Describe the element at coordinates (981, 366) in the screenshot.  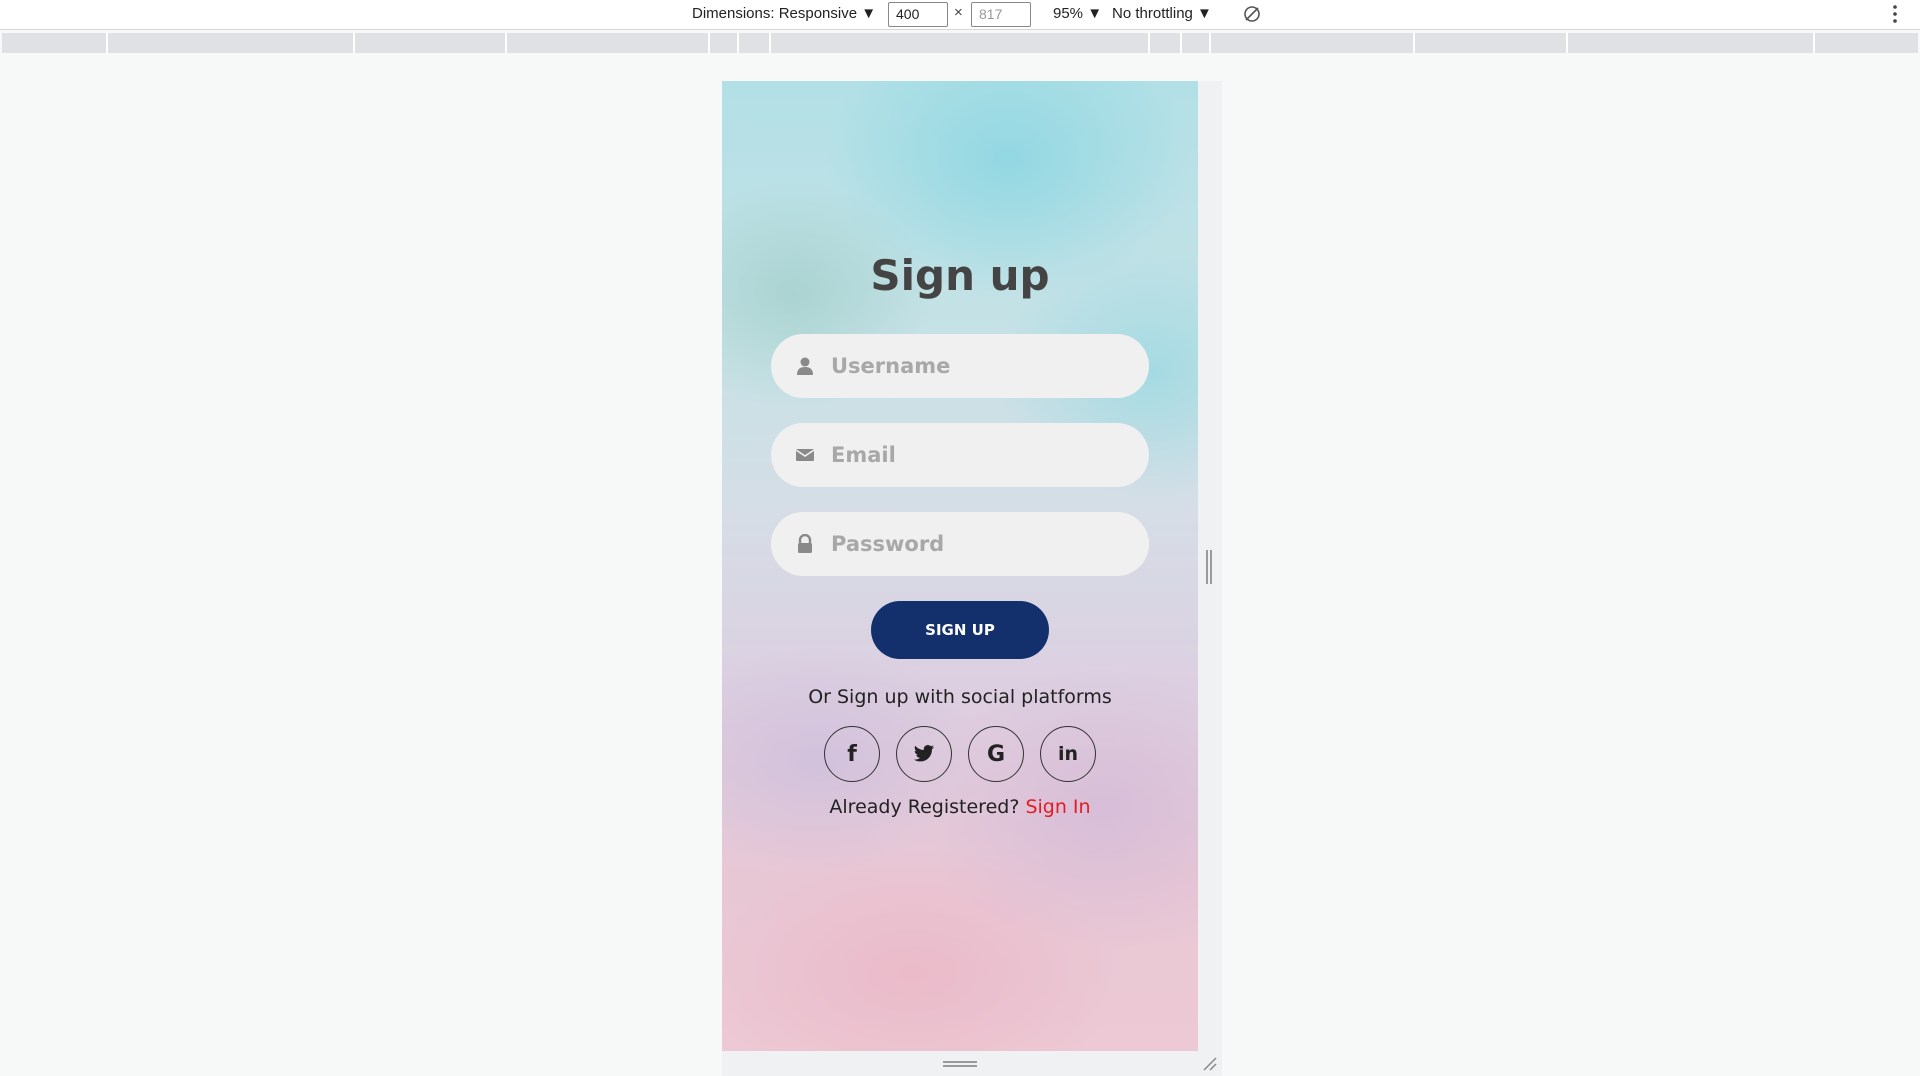
I see `username-input` at that location.